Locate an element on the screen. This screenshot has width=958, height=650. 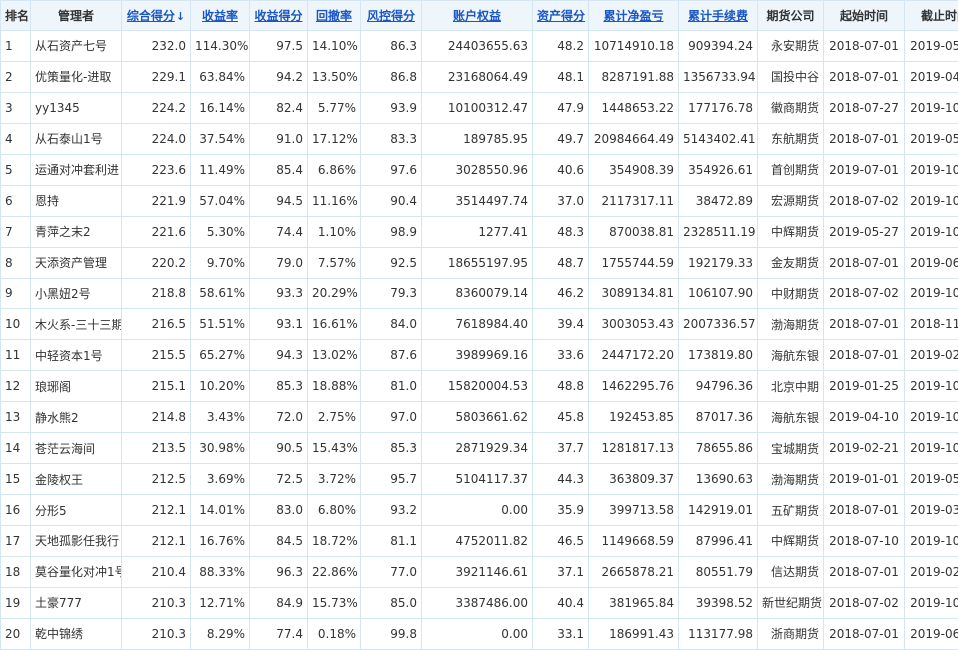
risk-score-cell: 97.0 is located at coordinates (391, 417).